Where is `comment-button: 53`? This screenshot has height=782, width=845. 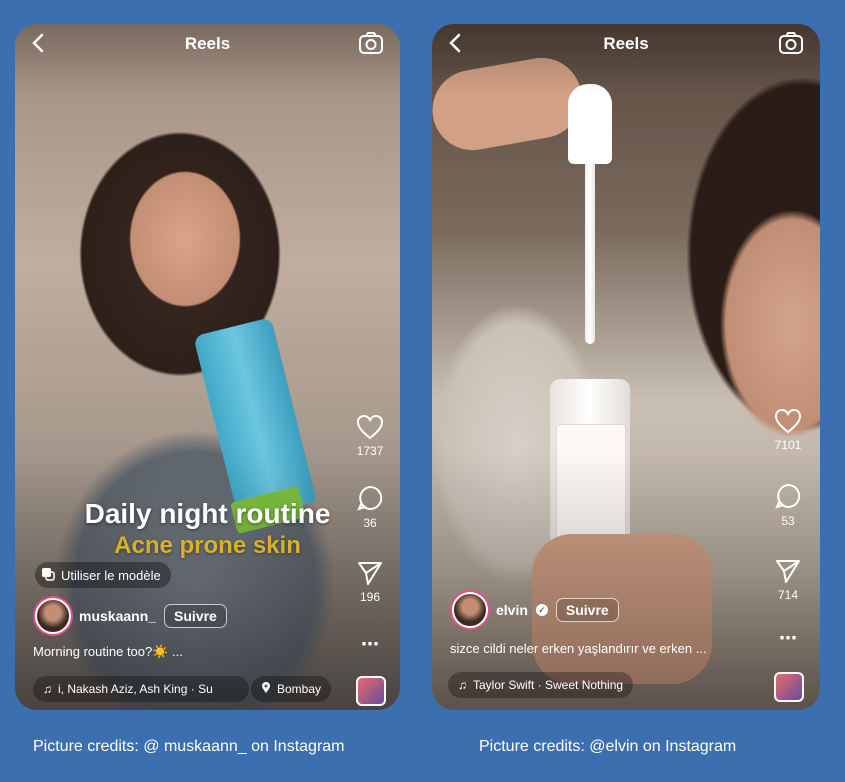 comment-button: 53 is located at coordinates (788, 505).